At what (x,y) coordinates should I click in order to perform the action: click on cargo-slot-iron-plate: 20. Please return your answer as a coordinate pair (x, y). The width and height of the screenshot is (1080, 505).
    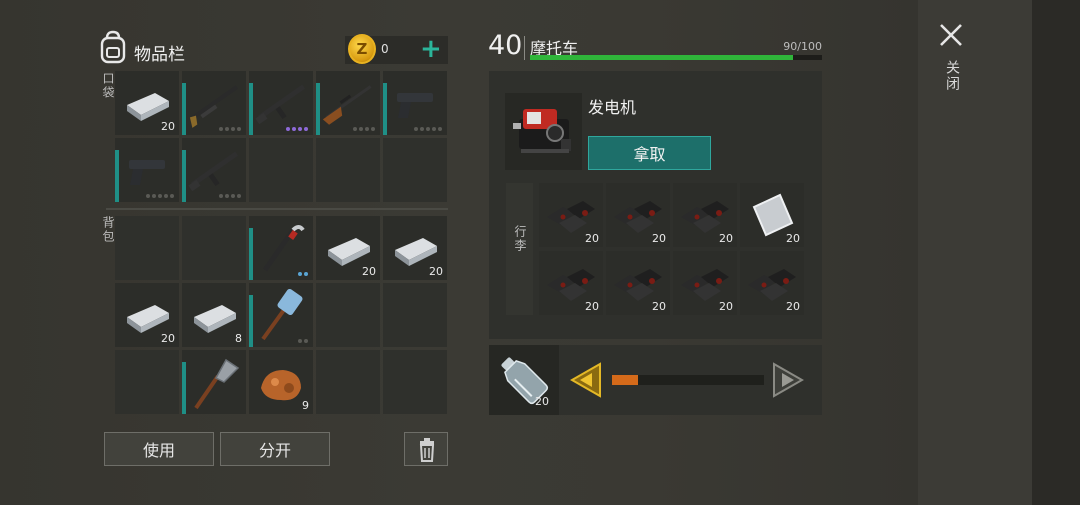
    Looking at the image, I should click on (772, 215).